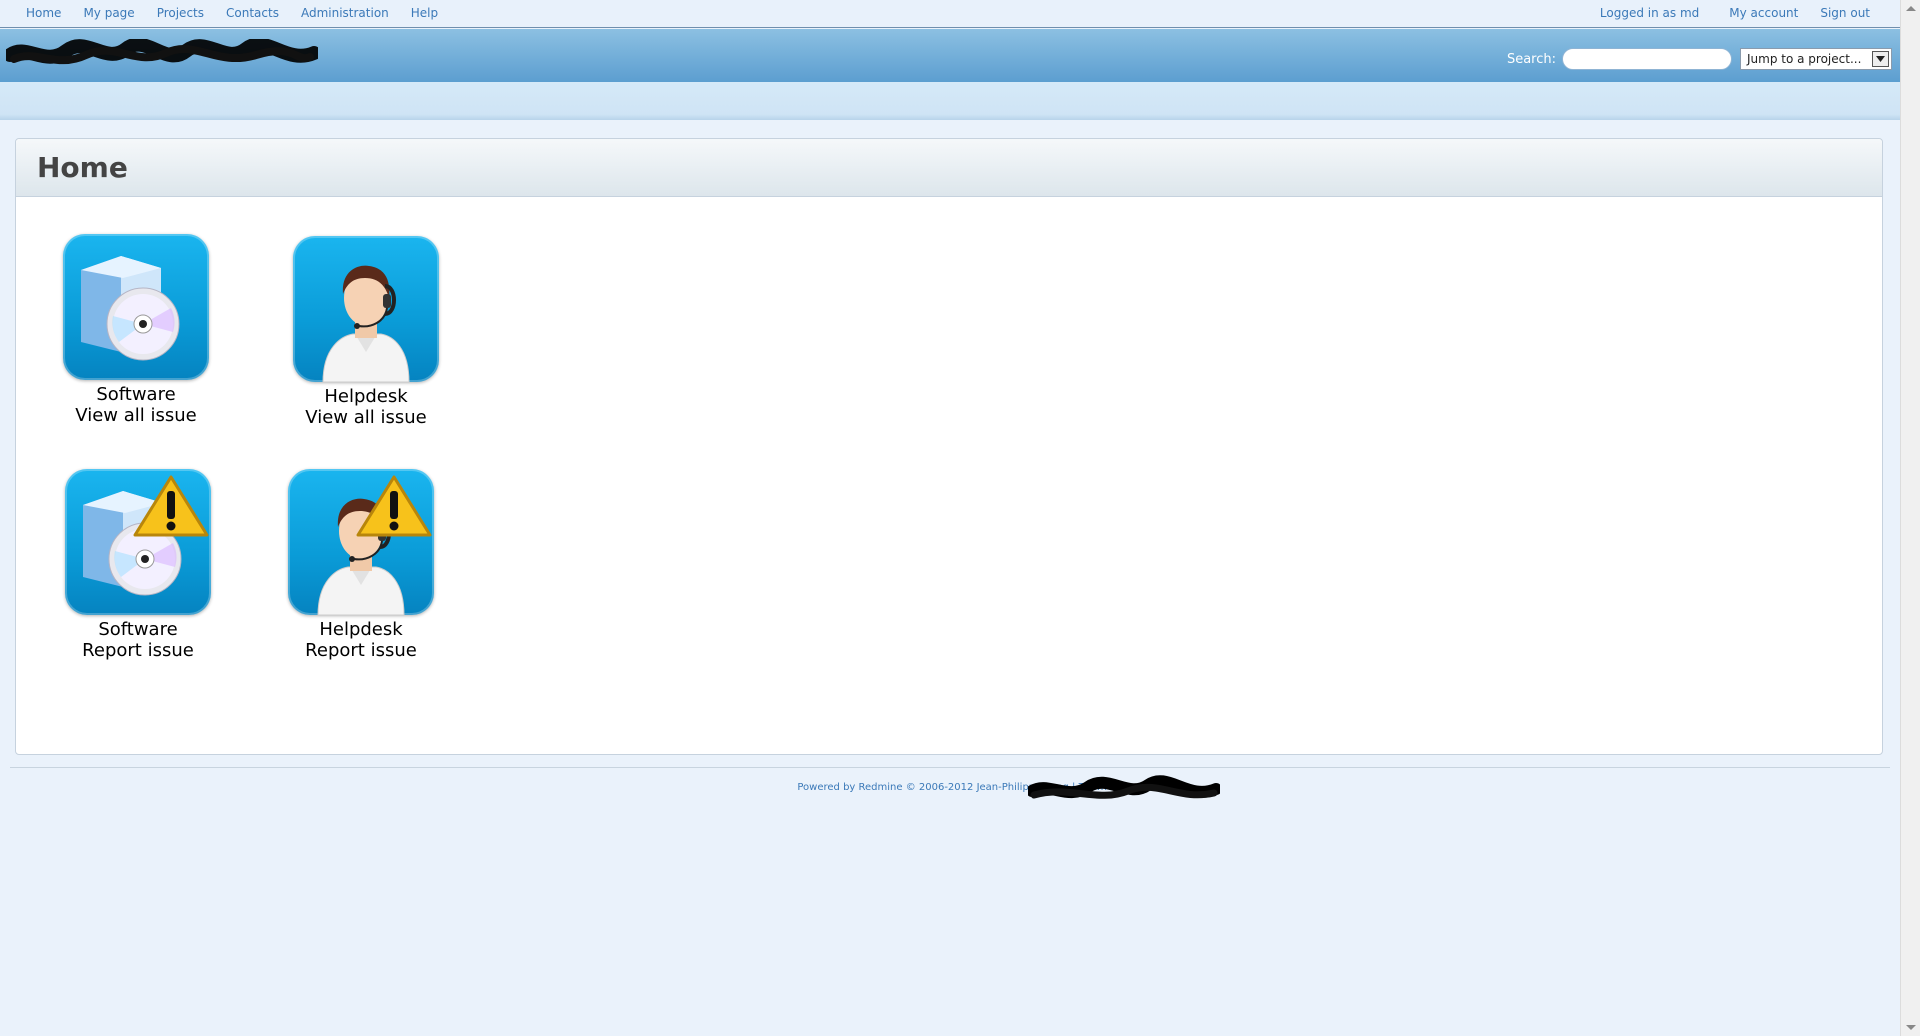 The image size is (1920, 1036). I want to click on redacted-footer-text, so click(1124, 787).